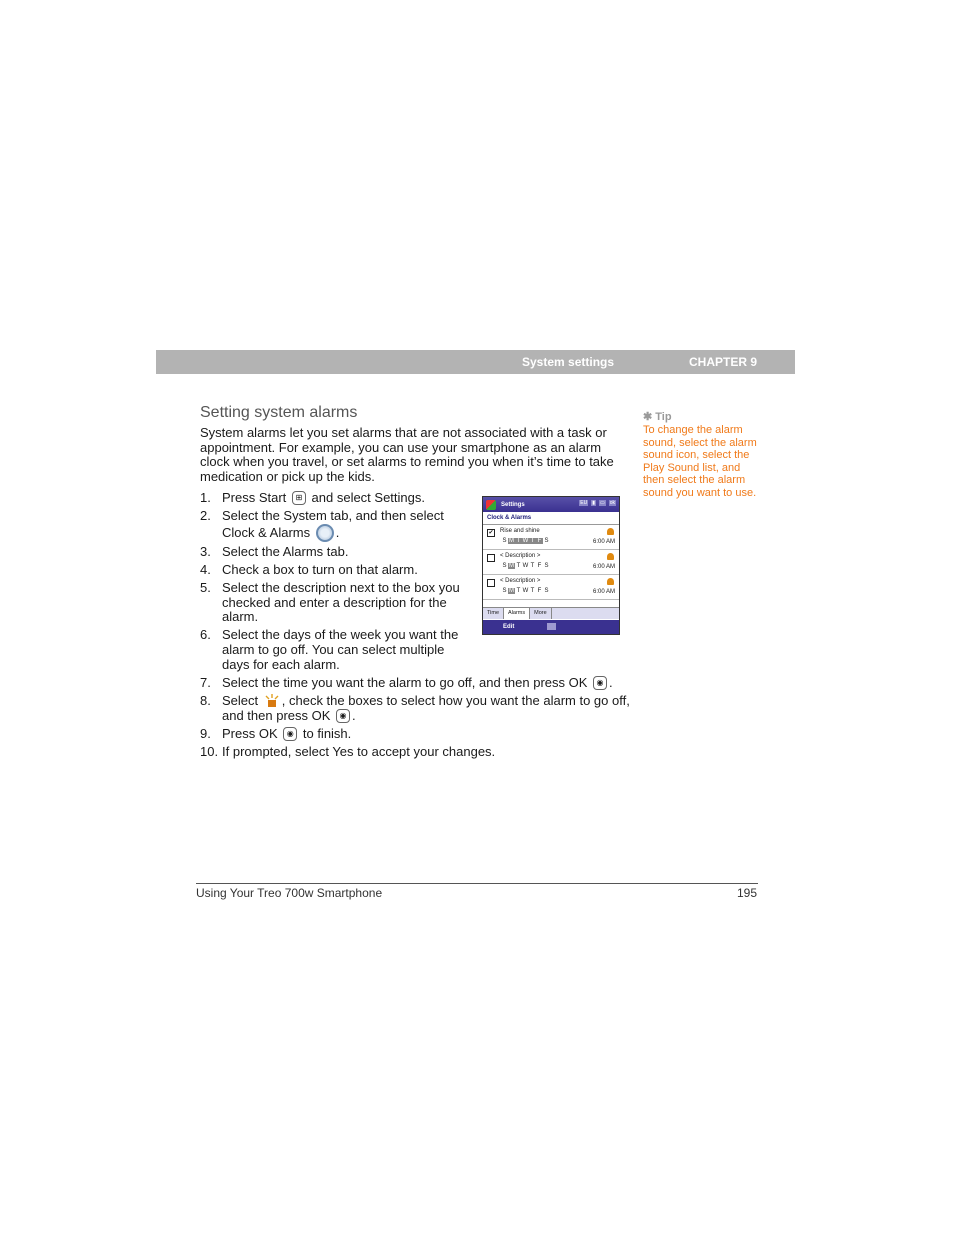 The height and width of the screenshot is (1235, 954). What do you see at coordinates (513, 504) in the screenshot?
I see `phone-title: Settings` at bounding box center [513, 504].